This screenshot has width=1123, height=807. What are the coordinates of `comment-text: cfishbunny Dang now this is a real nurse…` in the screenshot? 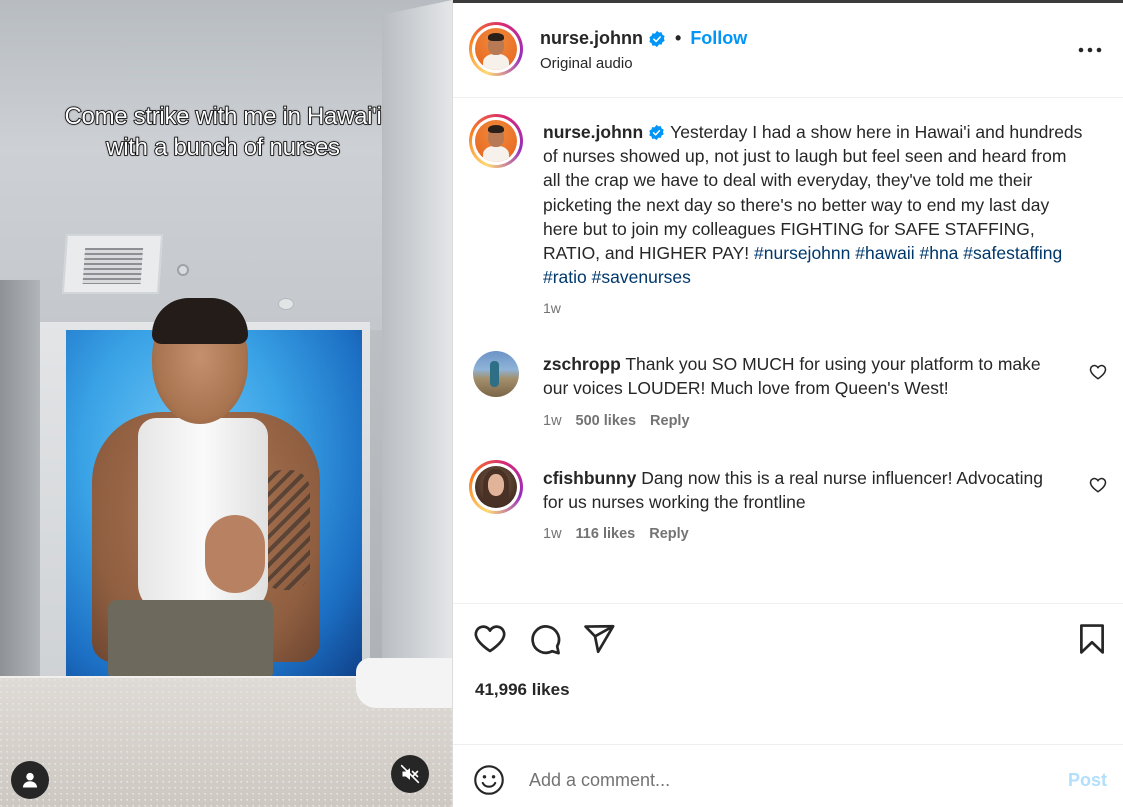 It's located at (803, 490).